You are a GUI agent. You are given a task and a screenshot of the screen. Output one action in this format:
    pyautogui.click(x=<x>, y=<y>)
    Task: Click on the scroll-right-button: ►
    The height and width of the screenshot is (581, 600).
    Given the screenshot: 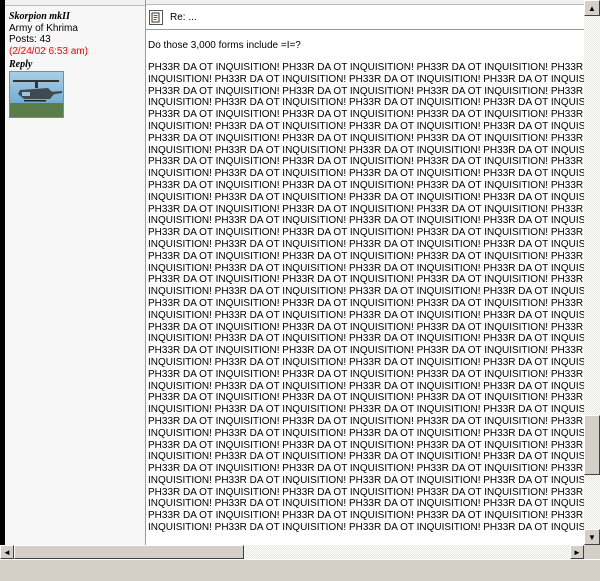 What is the action you would take?
    pyautogui.click(x=577, y=552)
    